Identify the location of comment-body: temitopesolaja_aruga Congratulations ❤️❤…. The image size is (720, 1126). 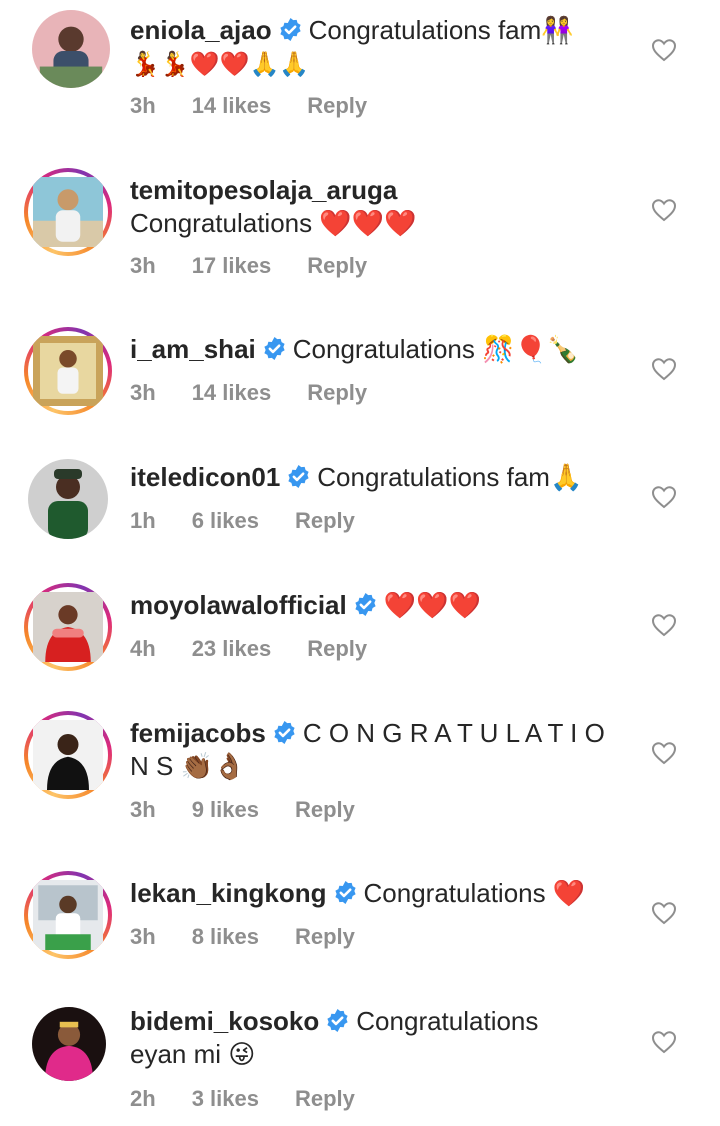
(385, 207).